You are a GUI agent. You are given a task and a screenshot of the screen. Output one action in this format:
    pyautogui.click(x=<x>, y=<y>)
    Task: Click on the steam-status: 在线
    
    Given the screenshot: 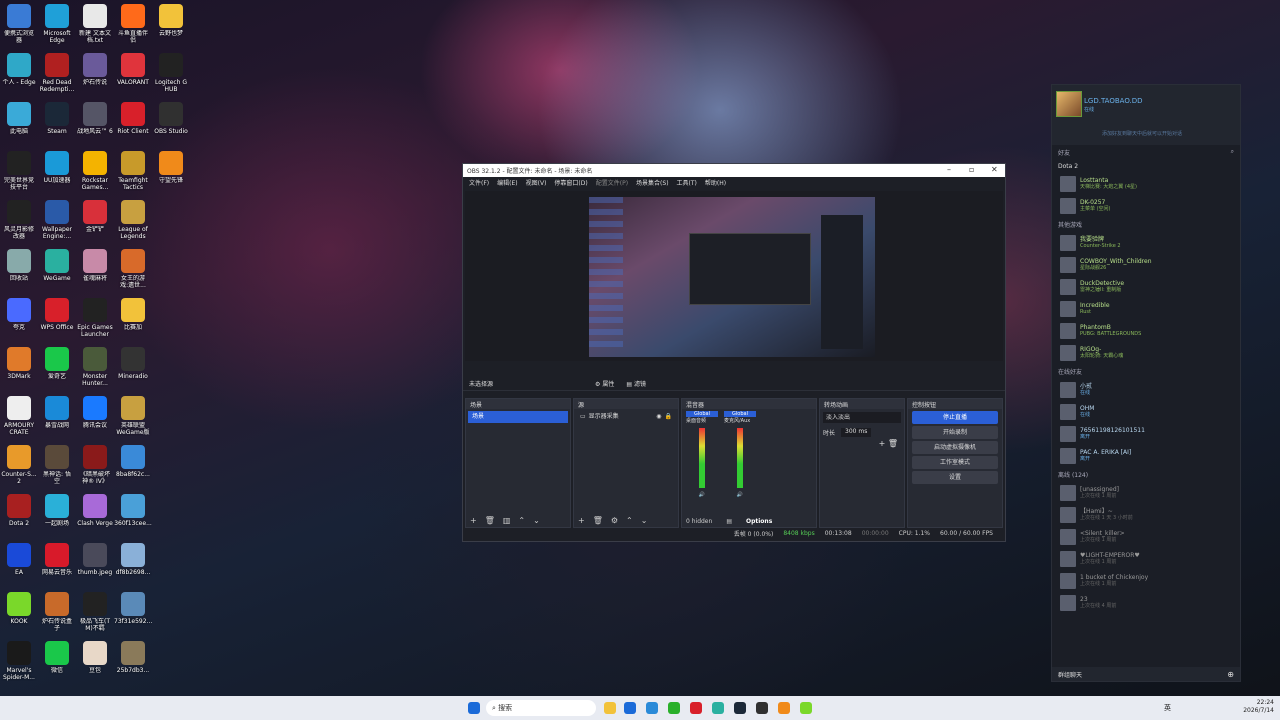 What is the action you would take?
    pyautogui.click(x=1089, y=109)
    